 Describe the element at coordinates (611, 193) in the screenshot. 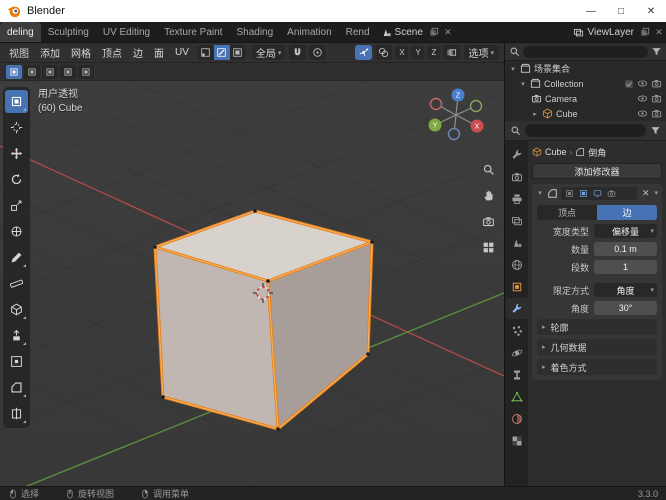

I see `render-toggle` at that location.